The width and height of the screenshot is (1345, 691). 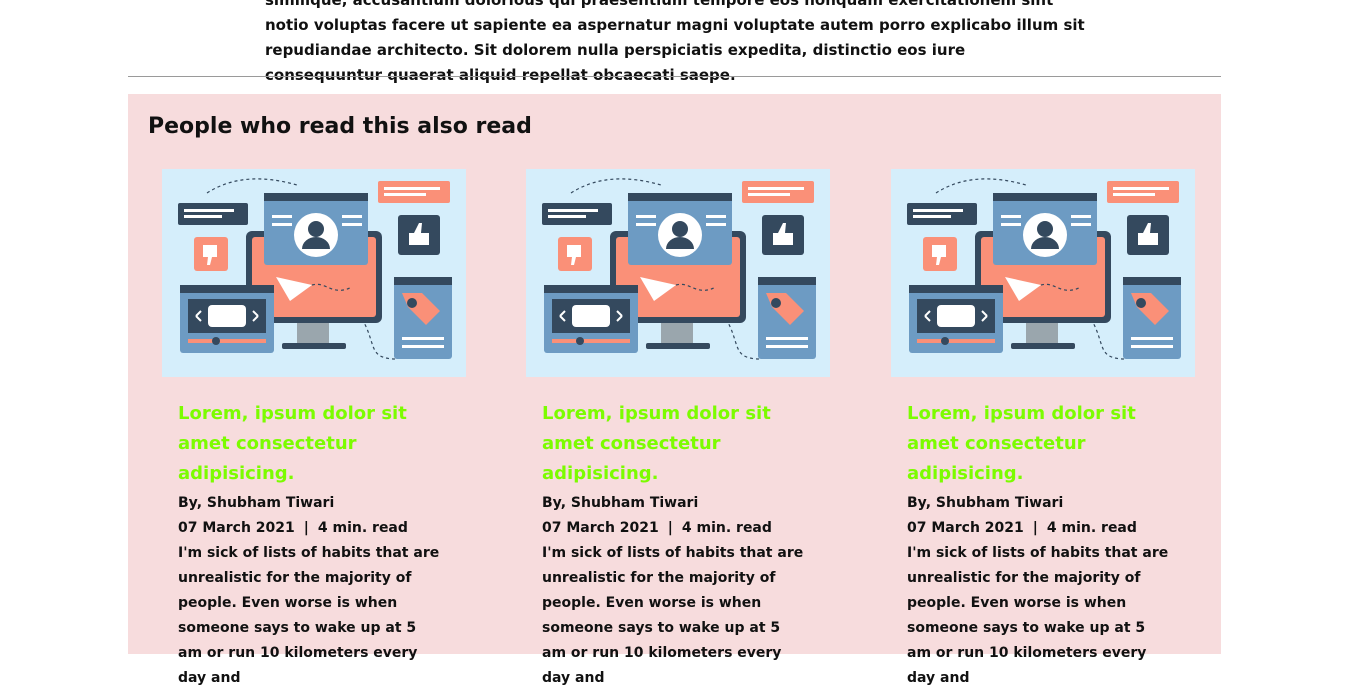 I want to click on related-heading: People who read this also read, so click(x=340, y=126).